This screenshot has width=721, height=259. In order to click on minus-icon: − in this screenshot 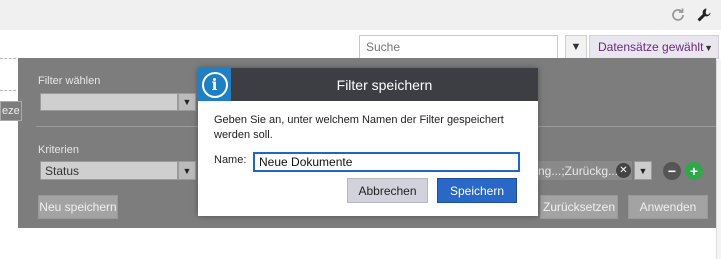, I will do `click(672, 171)`.